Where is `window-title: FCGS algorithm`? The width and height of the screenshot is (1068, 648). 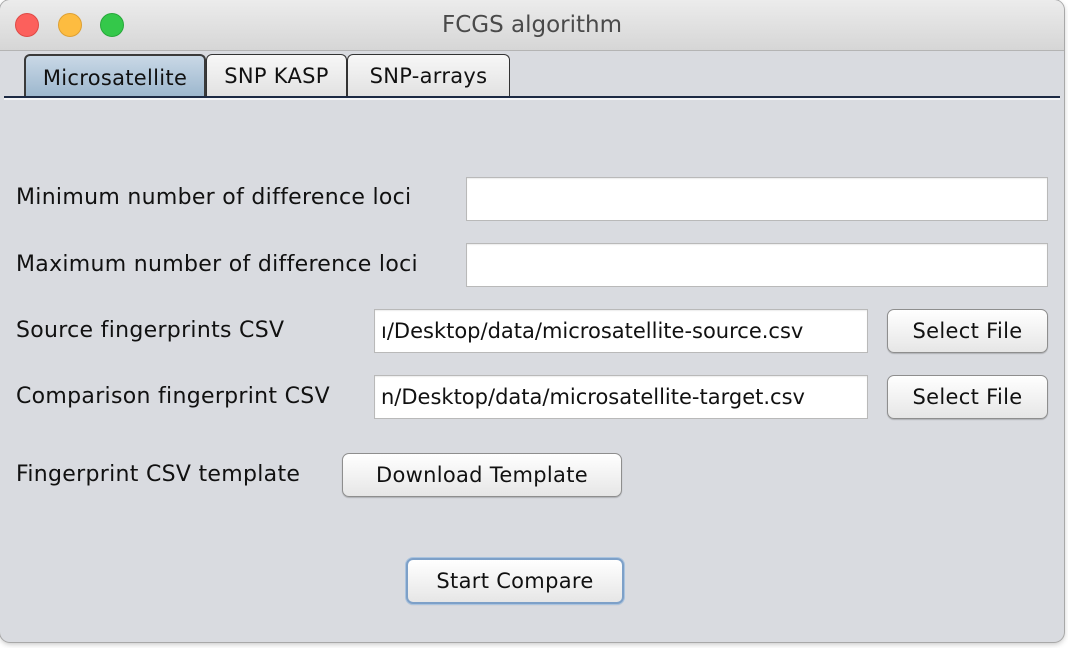
window-title: FCGS algorithm is located at coordinates (532, 25).